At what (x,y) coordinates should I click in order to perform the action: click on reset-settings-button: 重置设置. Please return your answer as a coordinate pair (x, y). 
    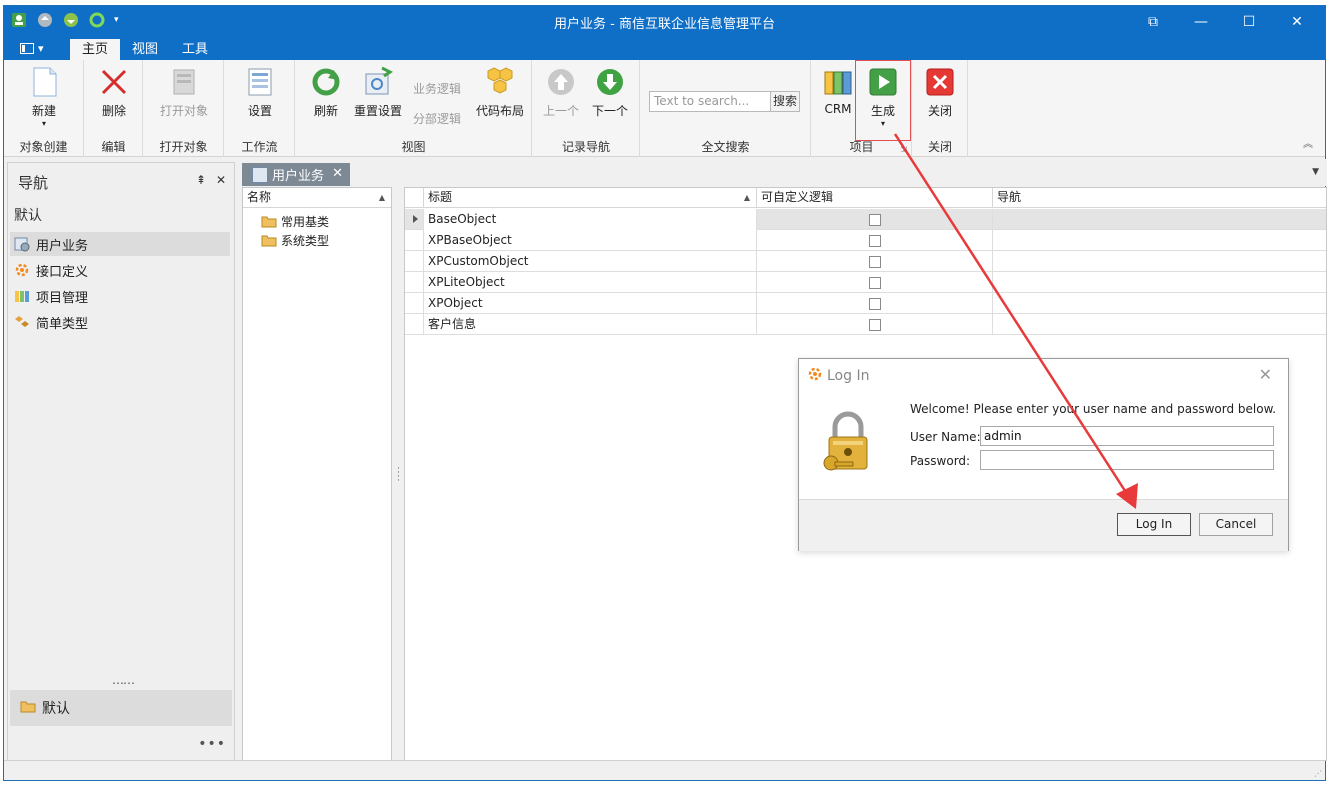
    Looking at the image, I should click on (378, 92).